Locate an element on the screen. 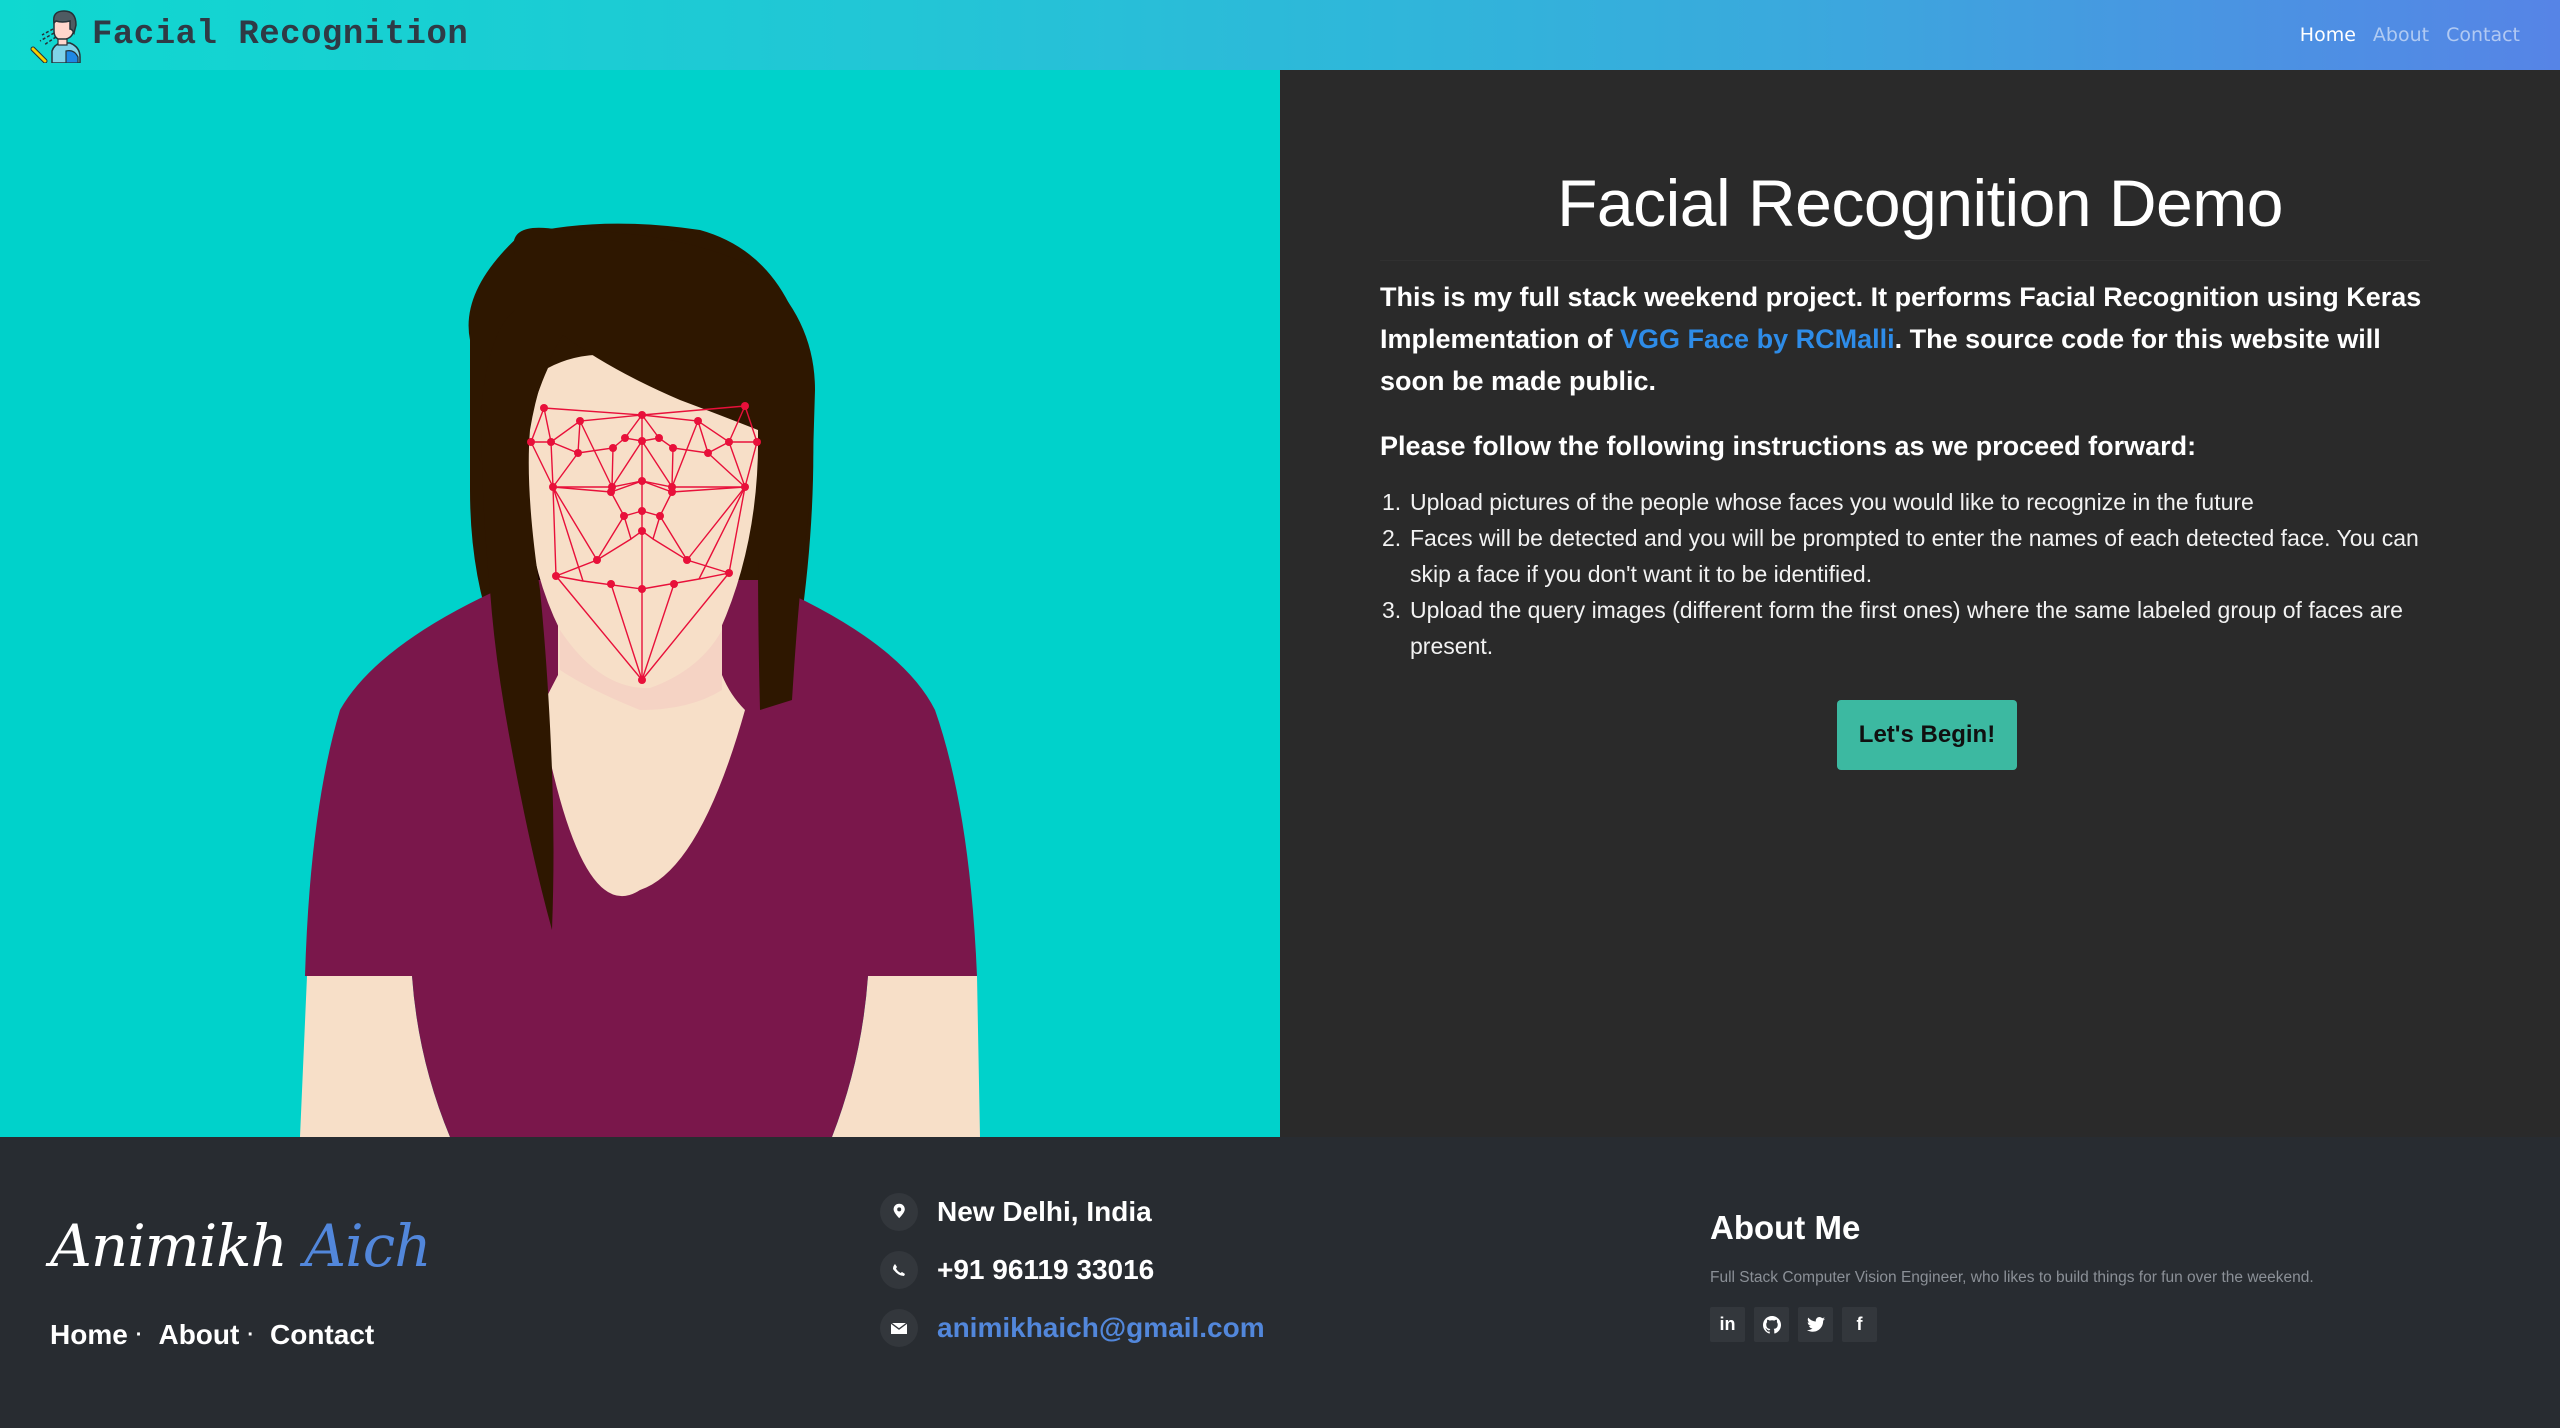 The width and height of the screenshot is (2560, 1428). contact-phone: +91 96119 33016 is located at coordinates (1017, 1270).